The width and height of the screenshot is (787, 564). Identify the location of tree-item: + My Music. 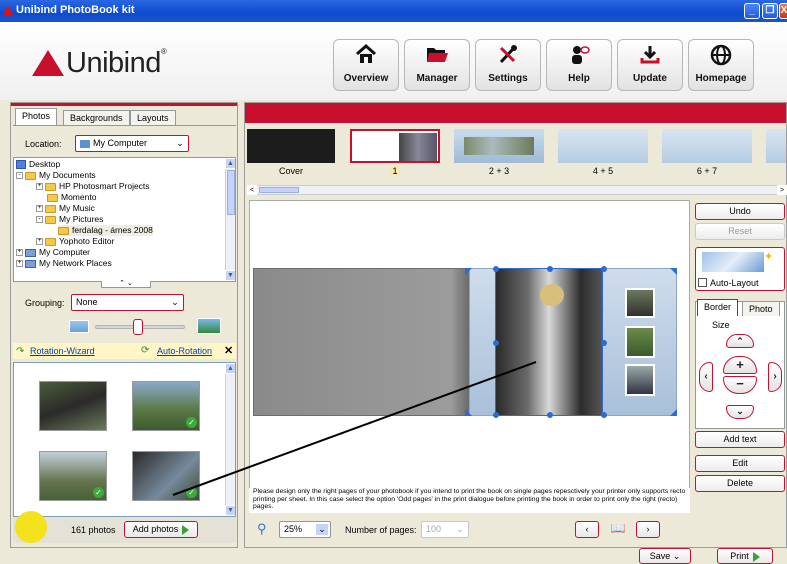
(65, 208).